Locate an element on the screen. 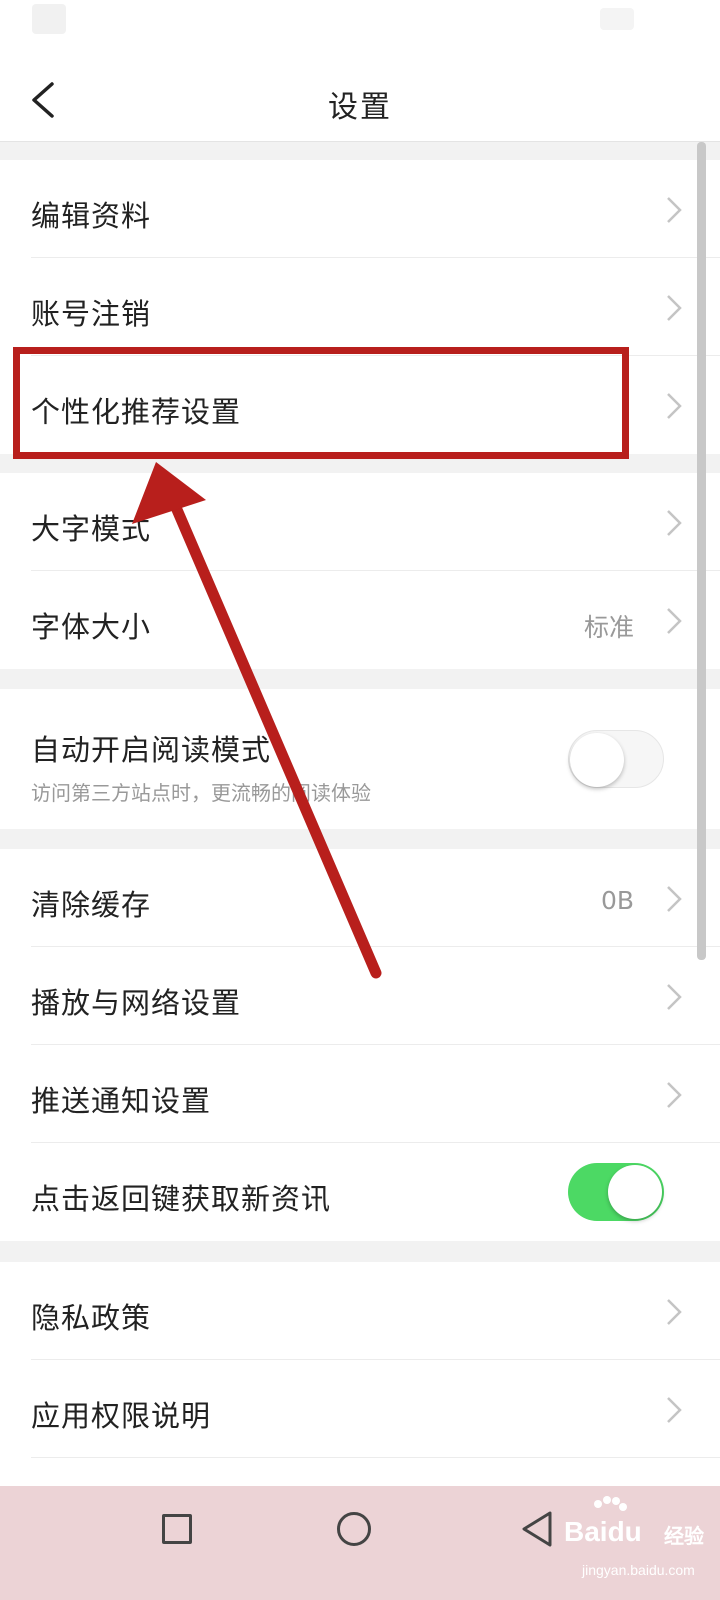 The width and height of the screenshot is (720, 1600). settings-item-font-size: 字体大小 标准 is located at coordinates (360, 620).